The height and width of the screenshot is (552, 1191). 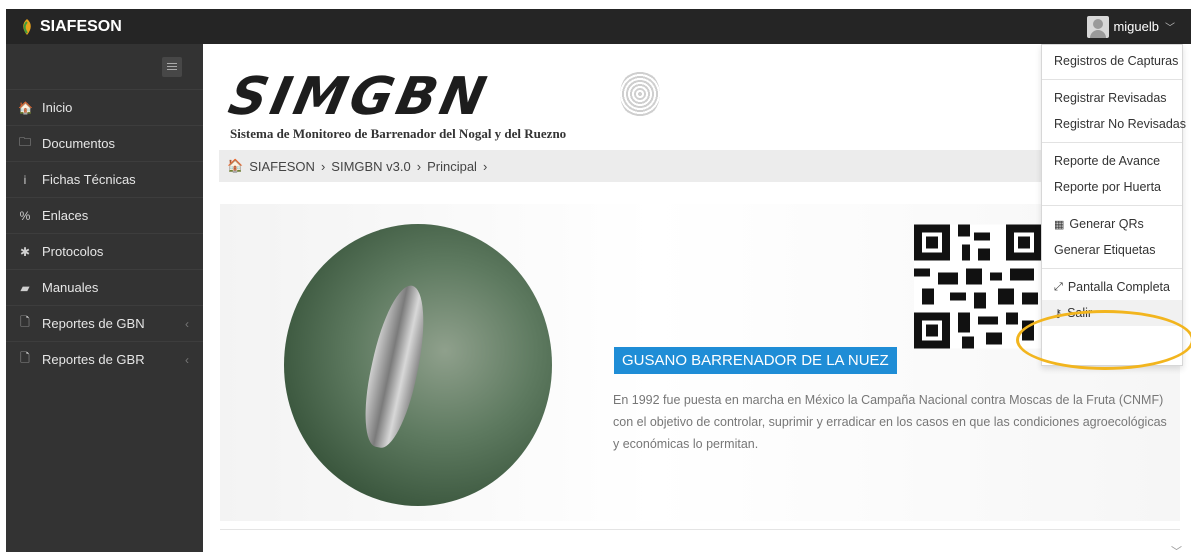 I want to click on sidebar-item-reportes-gbn: 🗋 Reportes de GBN ‹, so click(x=104, y=323).